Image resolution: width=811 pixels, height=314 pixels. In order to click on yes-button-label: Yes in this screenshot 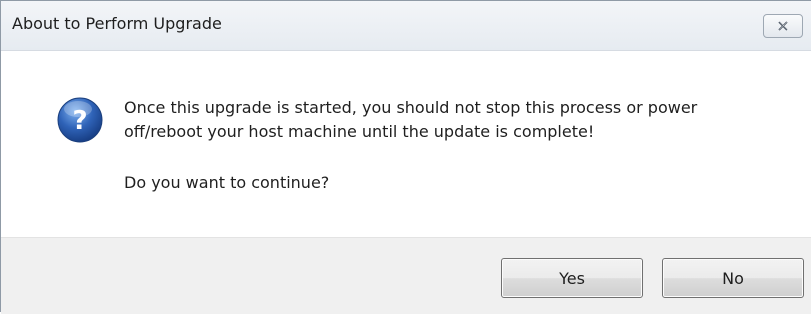, I will do `click(572, 278)`.